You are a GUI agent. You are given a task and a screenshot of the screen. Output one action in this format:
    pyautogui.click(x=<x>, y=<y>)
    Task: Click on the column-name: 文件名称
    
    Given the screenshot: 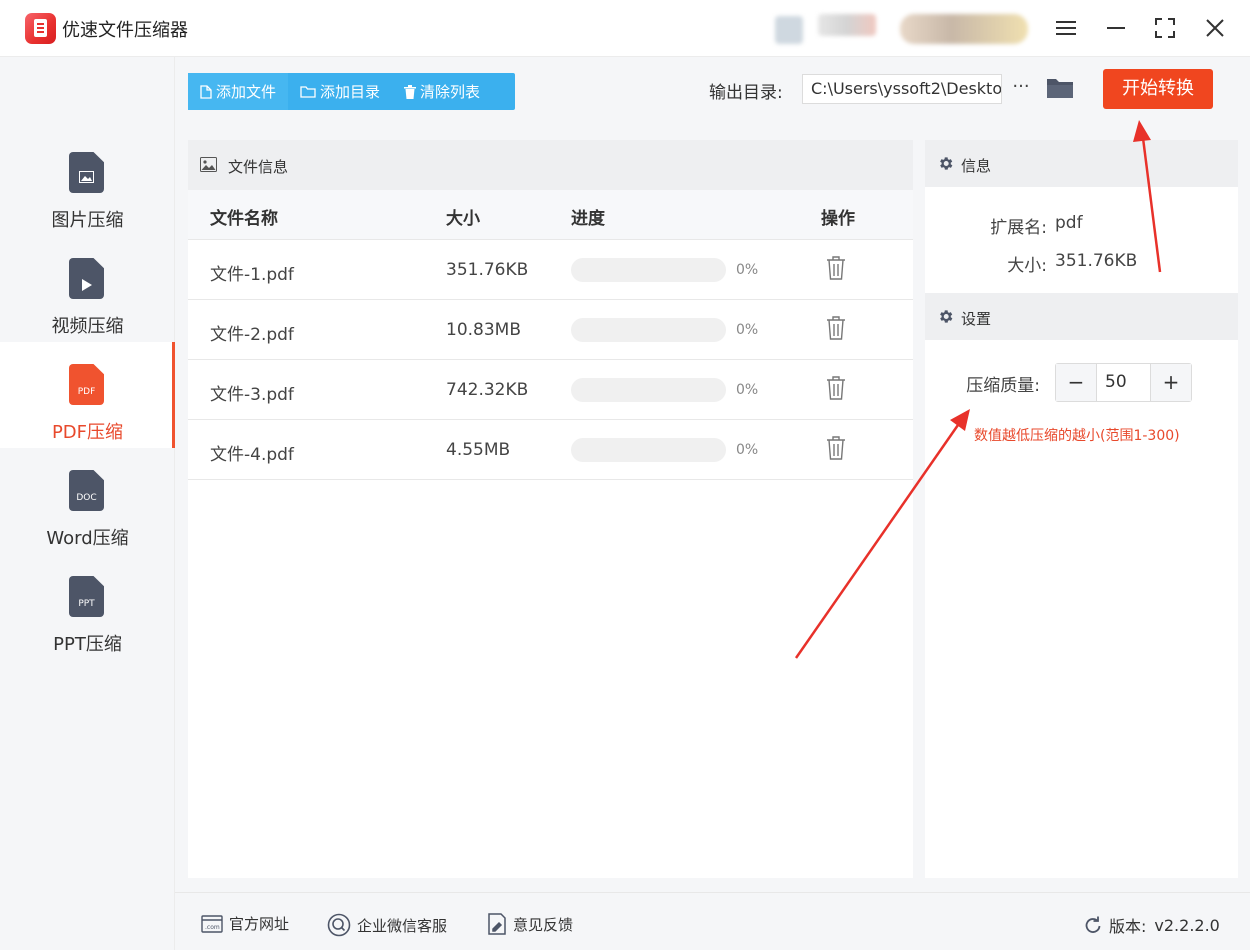 What is the action you would take?
    pyautogui.click(x=244, y=219)
    